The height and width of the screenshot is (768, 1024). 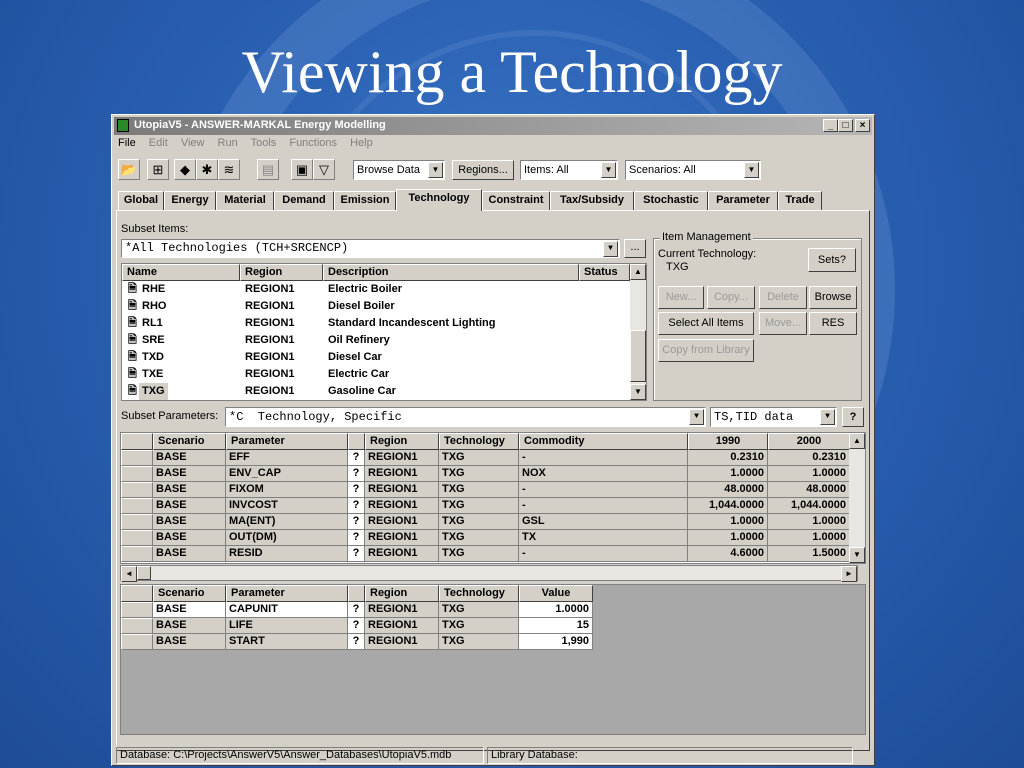 What do you see at coordinates (439, 200) in the screenshot?
I see `tab-technology: Technology` at bounding box center [439, 200].